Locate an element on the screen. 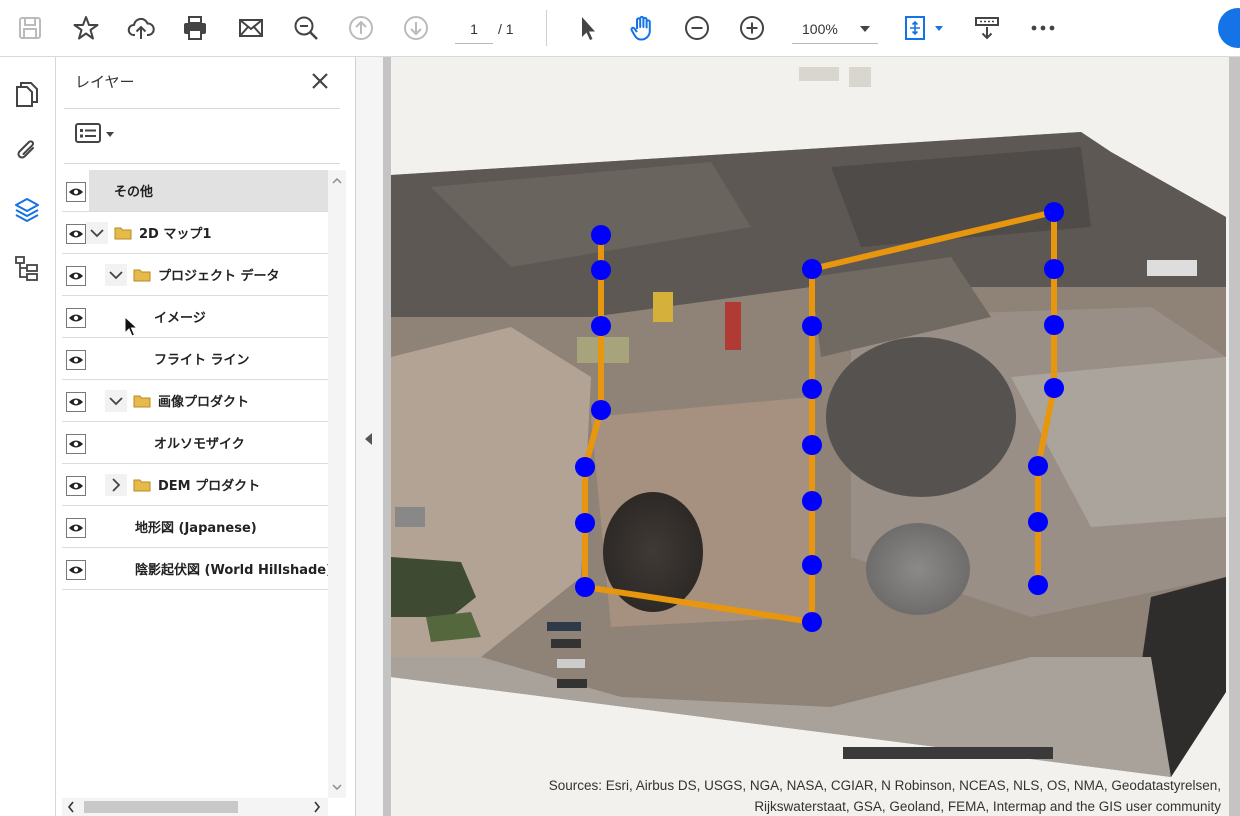 This screenshot has width=1240, height=816. close-icon is located at coordinates (320, 81).